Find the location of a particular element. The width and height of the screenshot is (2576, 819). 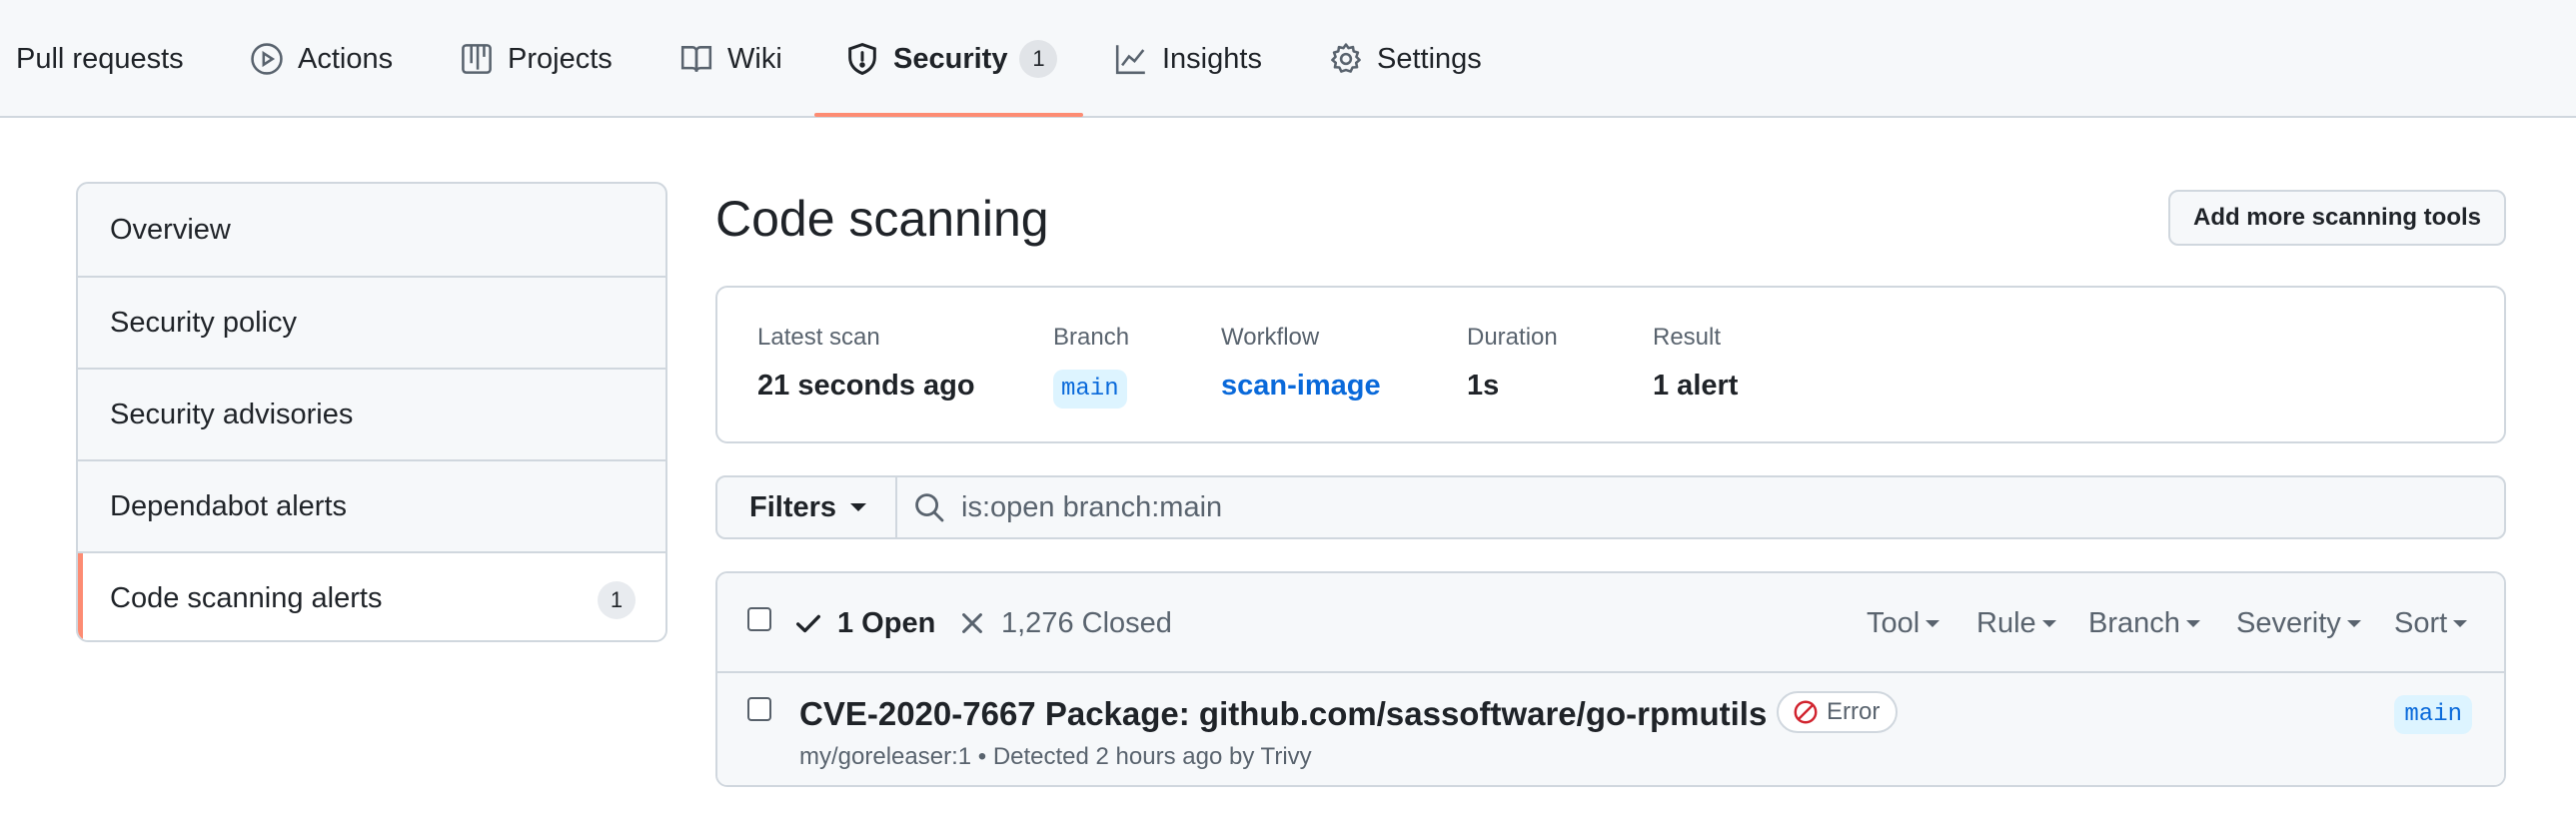

duration-value: 1s is located at coordinates (1483, 386).